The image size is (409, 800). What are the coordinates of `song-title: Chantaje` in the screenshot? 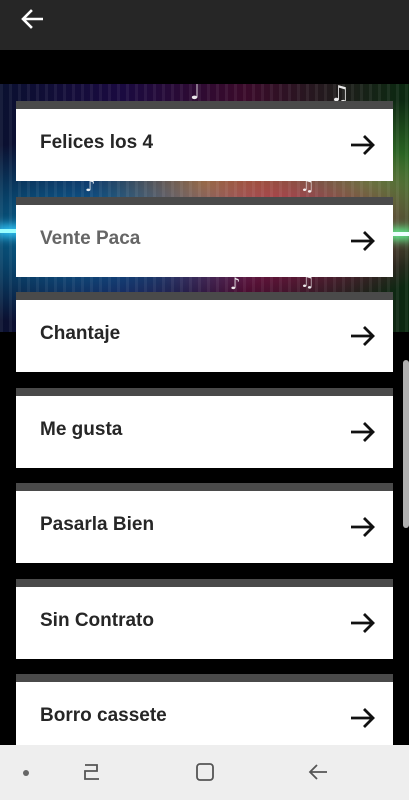 It's located at (80, 333).